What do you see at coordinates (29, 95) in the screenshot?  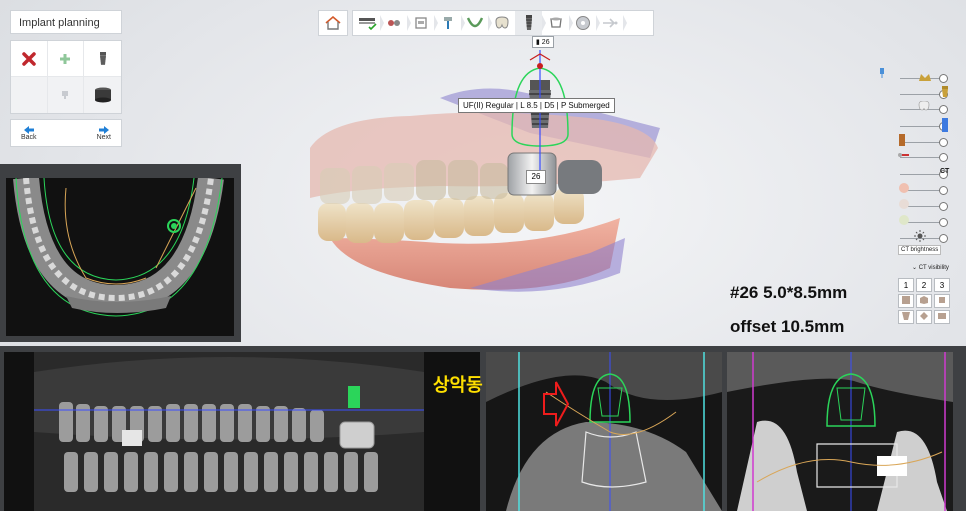 I see `empty-slot` at bounding box center [29, 95].